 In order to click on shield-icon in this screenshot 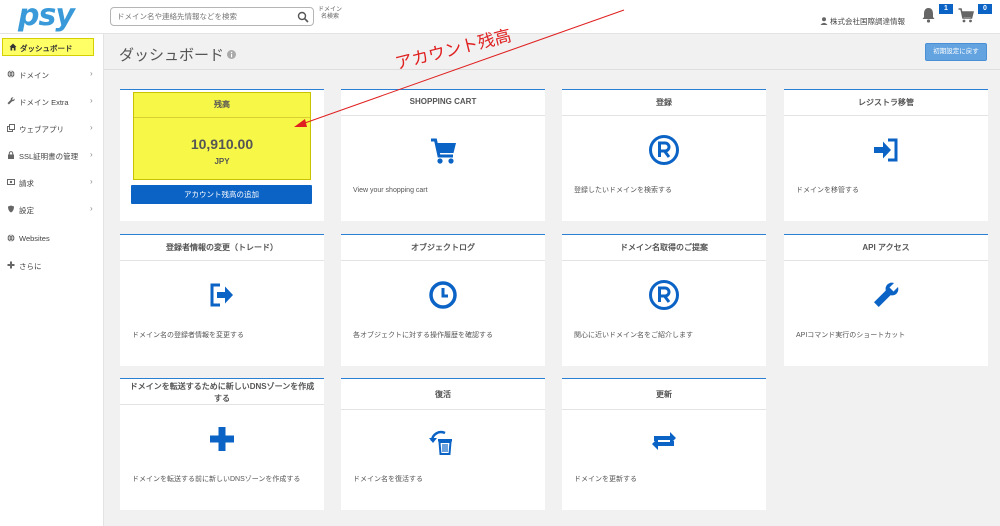, I will do `click(11, 209)`.